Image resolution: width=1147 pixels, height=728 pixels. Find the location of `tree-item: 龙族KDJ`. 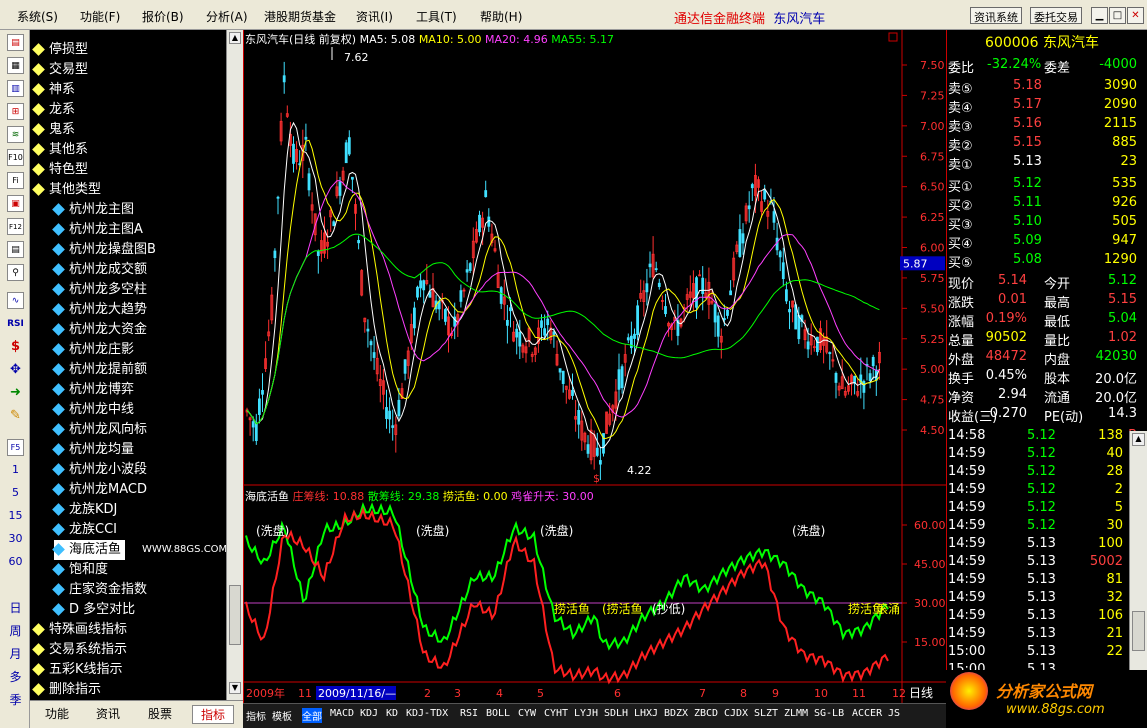

tree-item: 龙族KDJ is located at coordinates (84, 510).